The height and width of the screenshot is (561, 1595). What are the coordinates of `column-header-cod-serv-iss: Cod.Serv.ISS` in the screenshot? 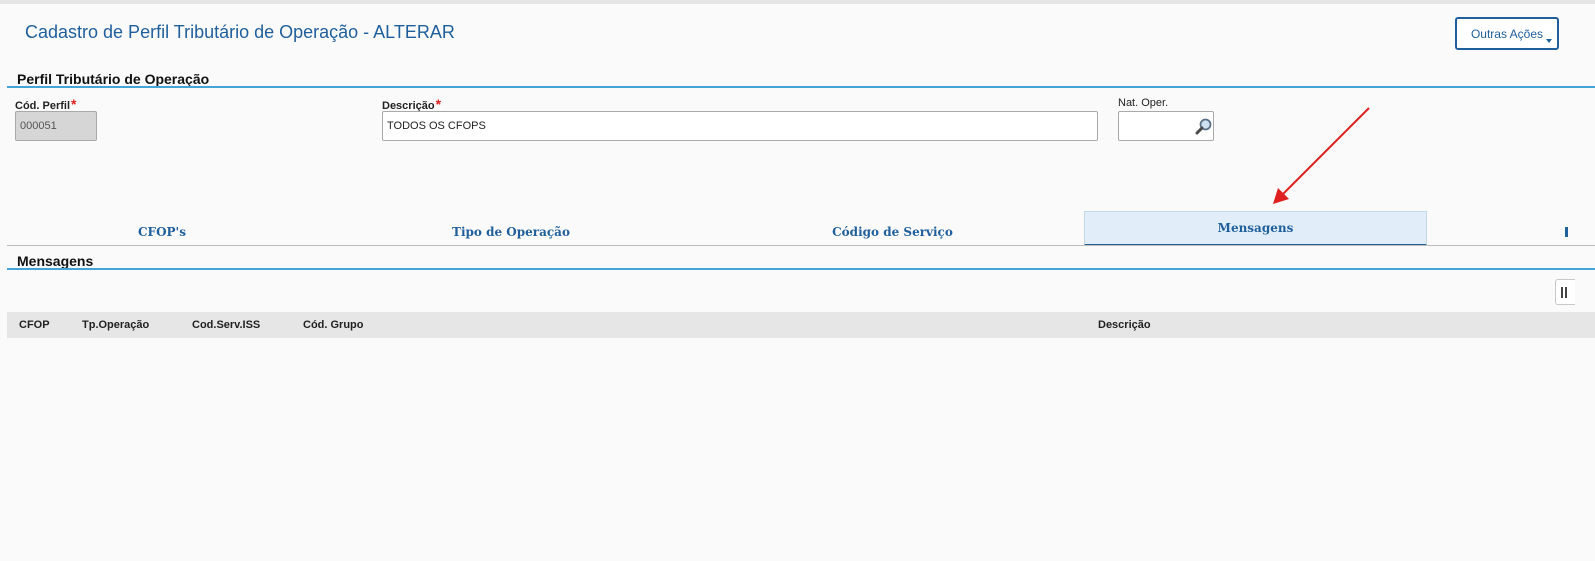 It's located at (226, 325).